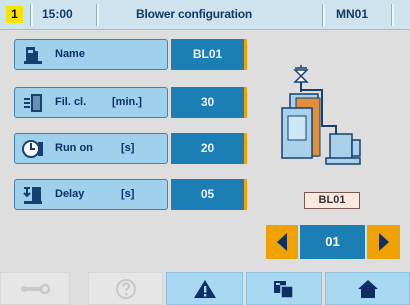  I want to click on settings-button, so click(35, 288).